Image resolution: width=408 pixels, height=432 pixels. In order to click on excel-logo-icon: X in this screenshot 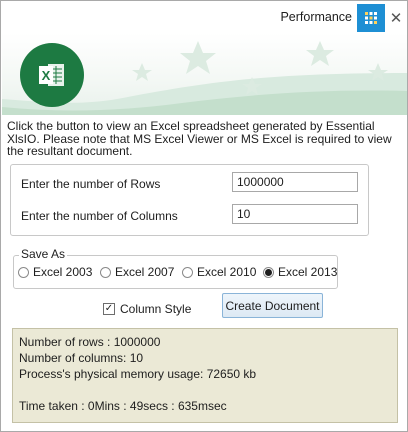, I will do `click(52, 75)`.